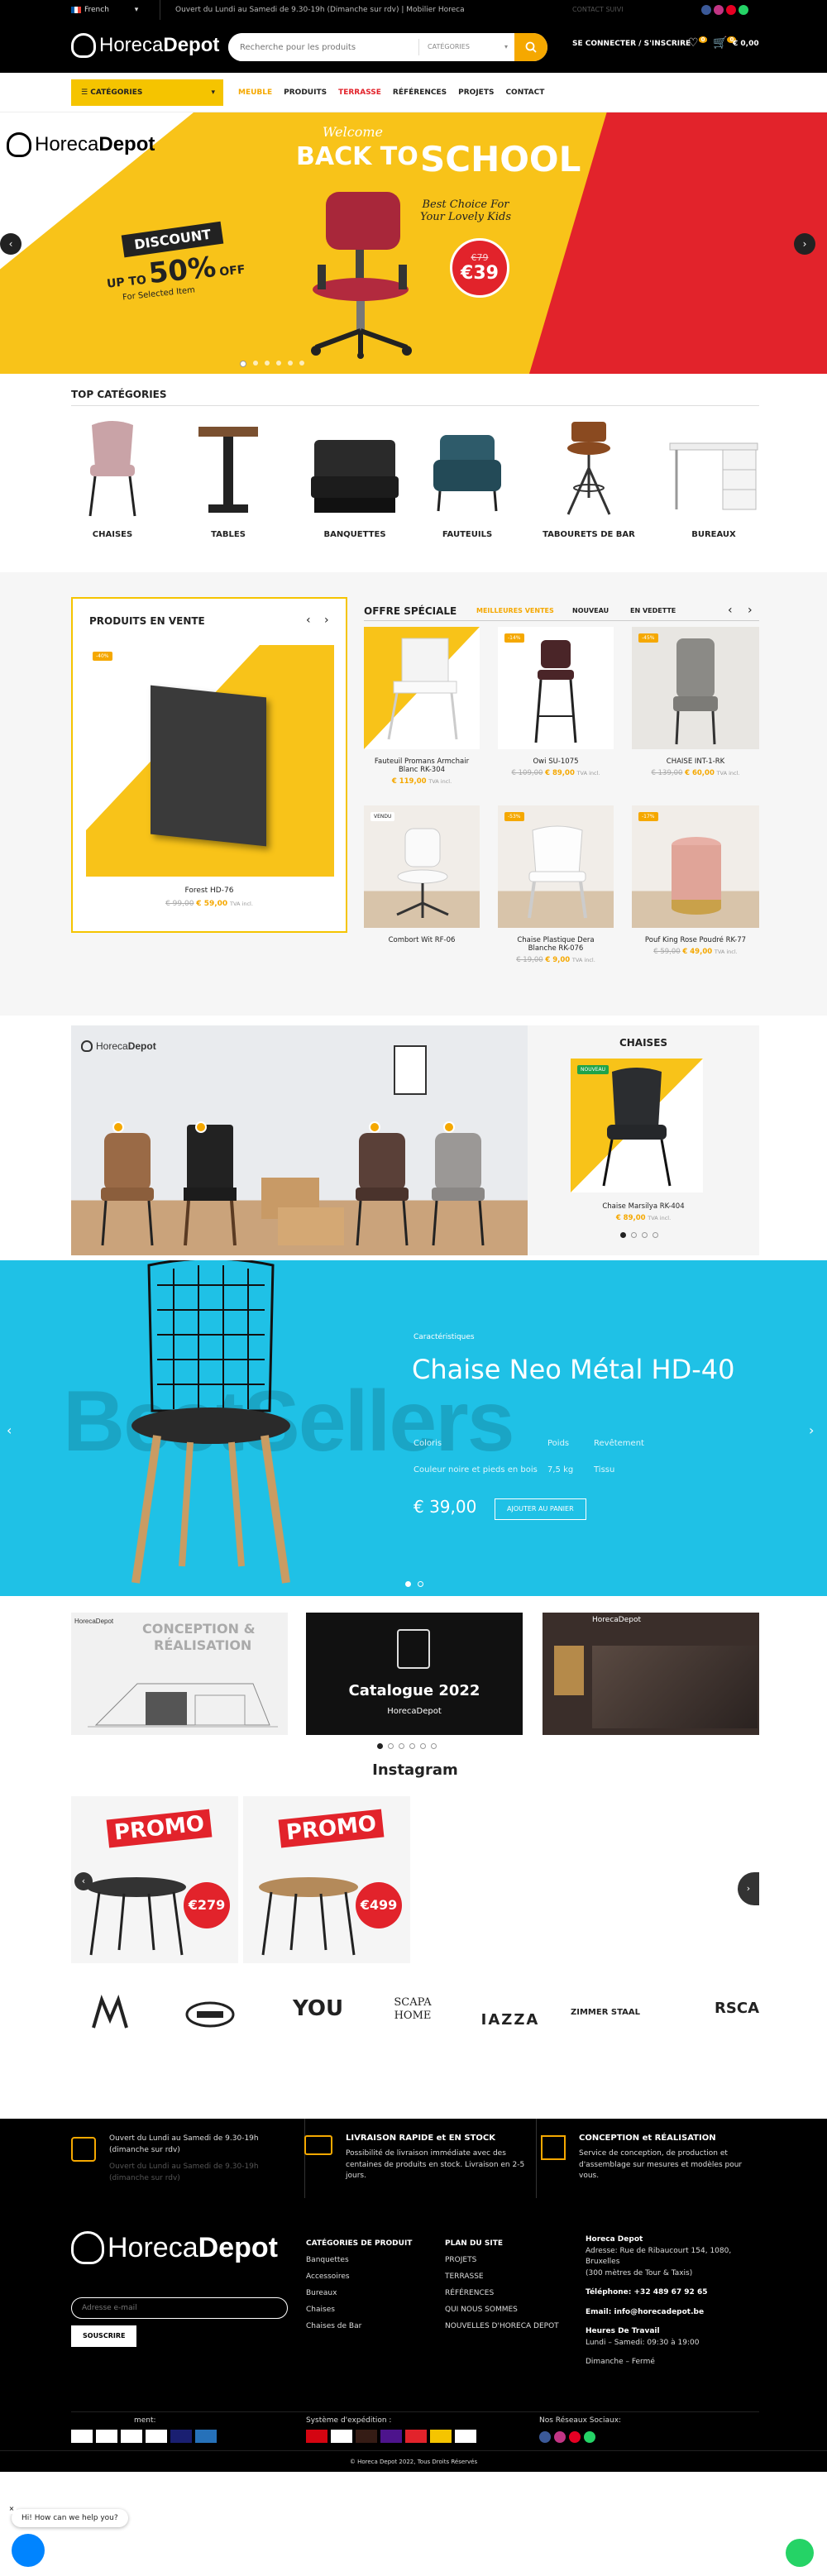  What do you see at coordinates (515, 610) in the screenshot?
I see `tab-meilleures-ventes: MEILLEURES VENTES` at bounding box center [515, 610].